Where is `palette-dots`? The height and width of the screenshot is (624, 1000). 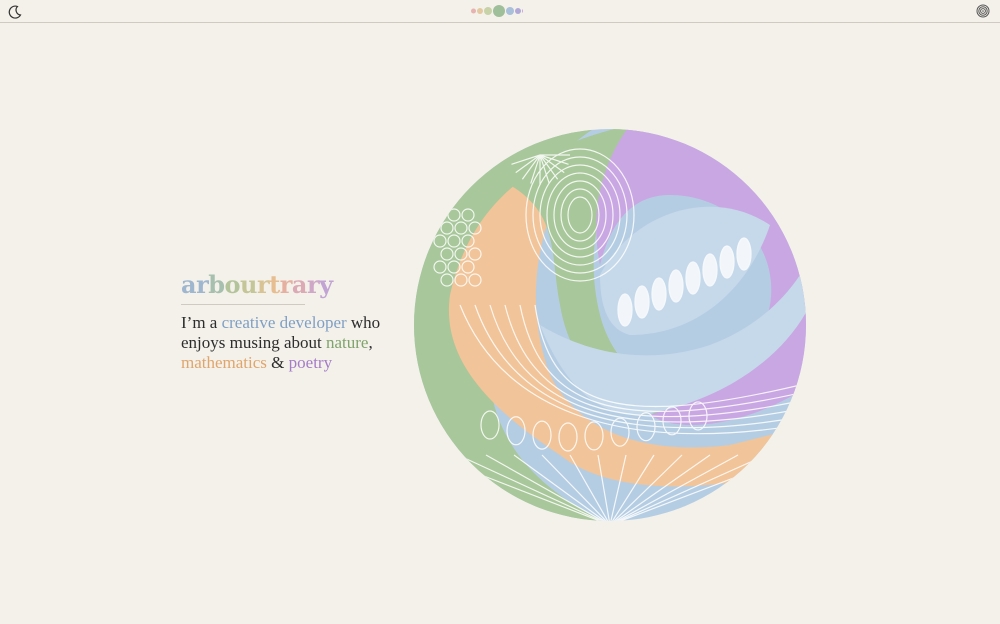
palette-dots is located at coordinates (497, 11).